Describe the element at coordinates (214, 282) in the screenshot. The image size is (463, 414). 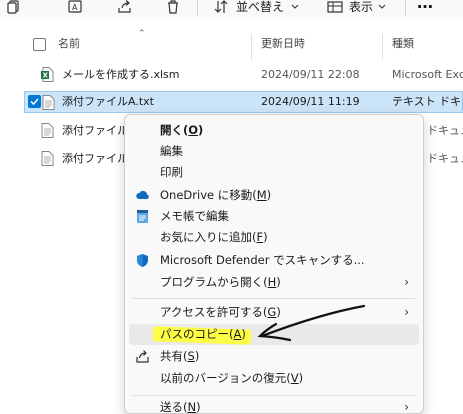
I see `label-text: プログラムから開く(` at that location.